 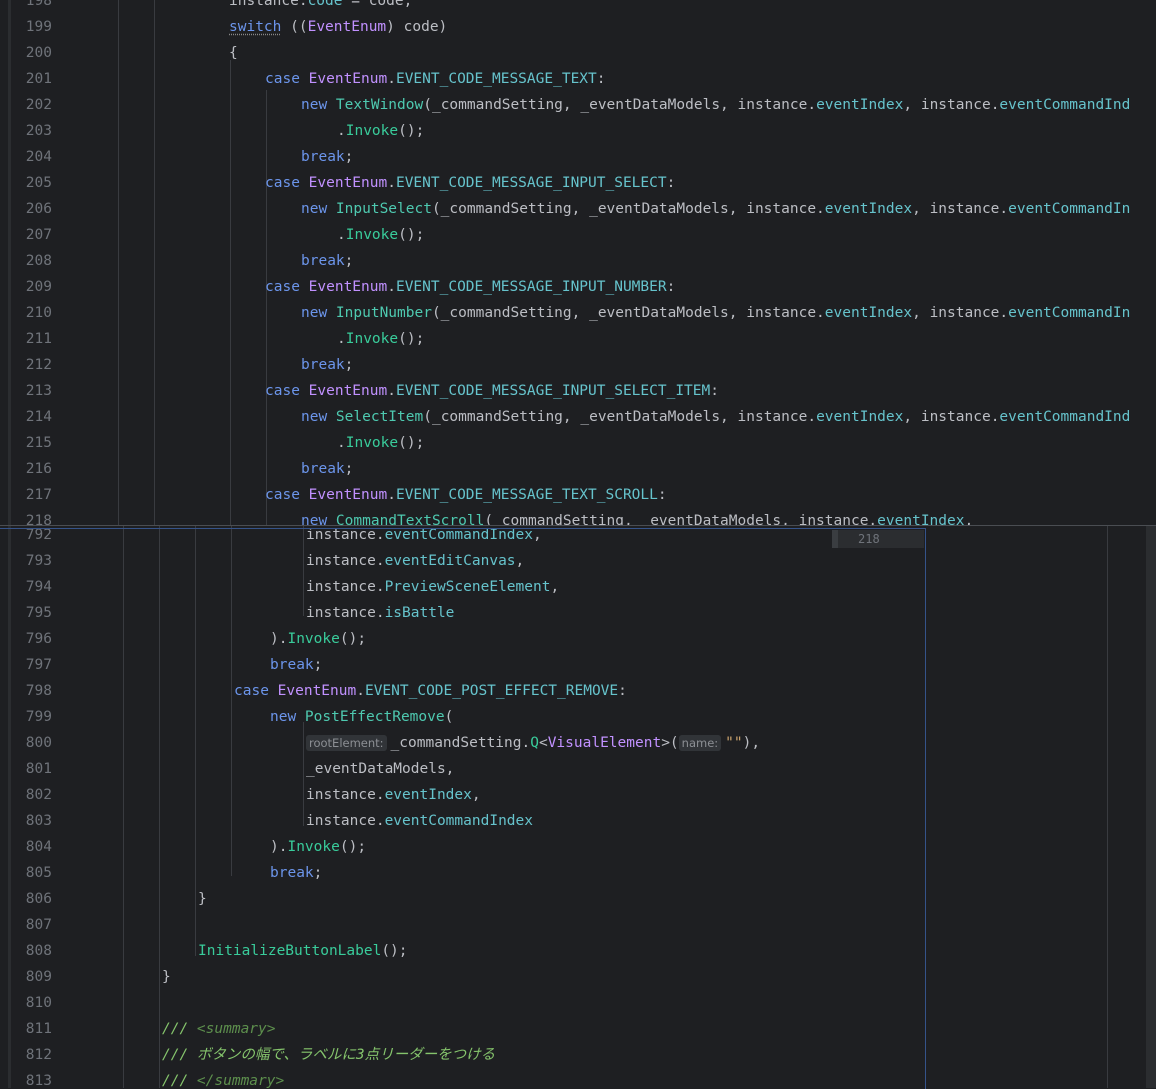 I want to click on code-line: 199 switch ((EventEnum) code), so click(x=578, y=27).